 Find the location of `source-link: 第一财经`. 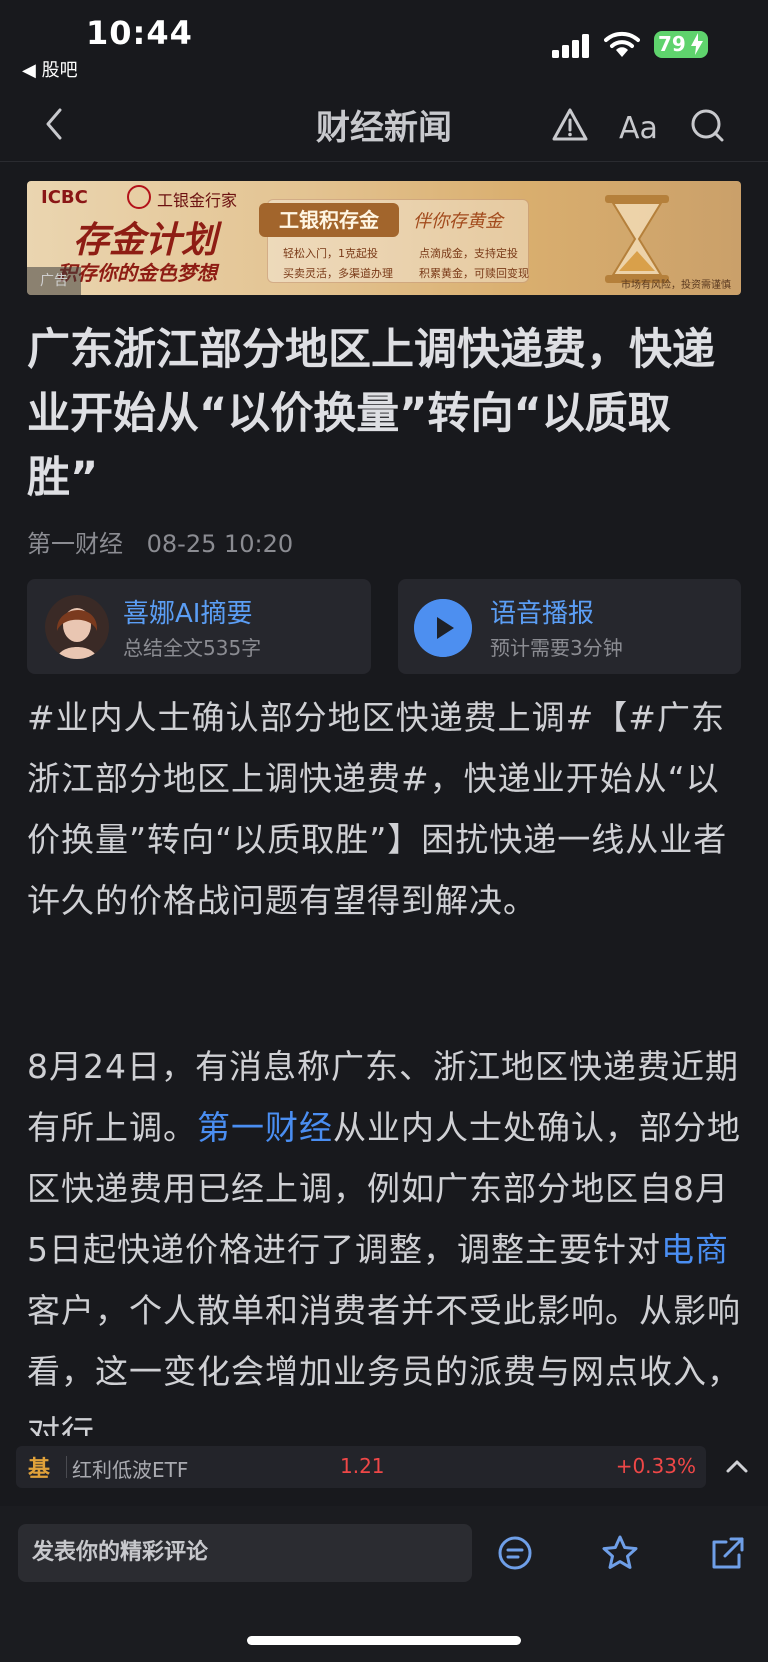

source-link: 第一财经 is located at coordinates (265, 1127).